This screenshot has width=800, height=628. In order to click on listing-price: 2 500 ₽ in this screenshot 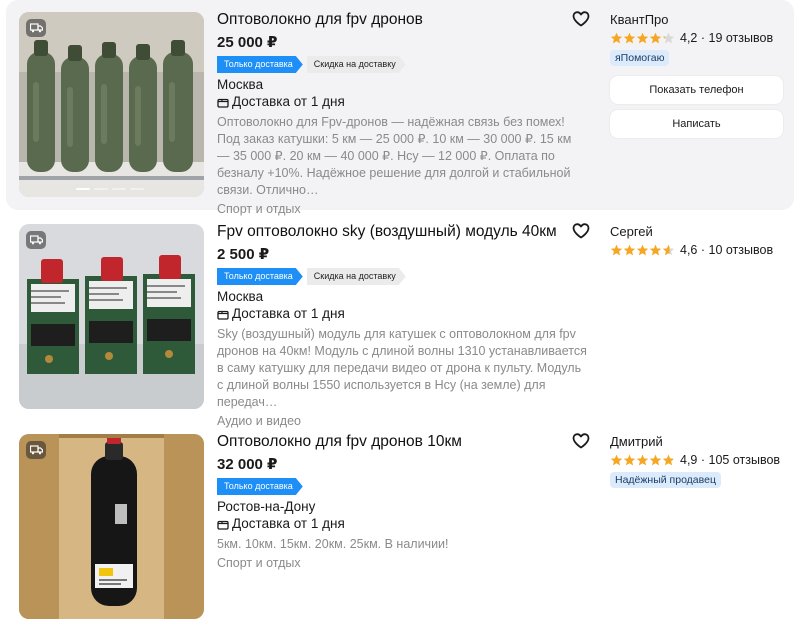, I will do `click(243, 254)`.